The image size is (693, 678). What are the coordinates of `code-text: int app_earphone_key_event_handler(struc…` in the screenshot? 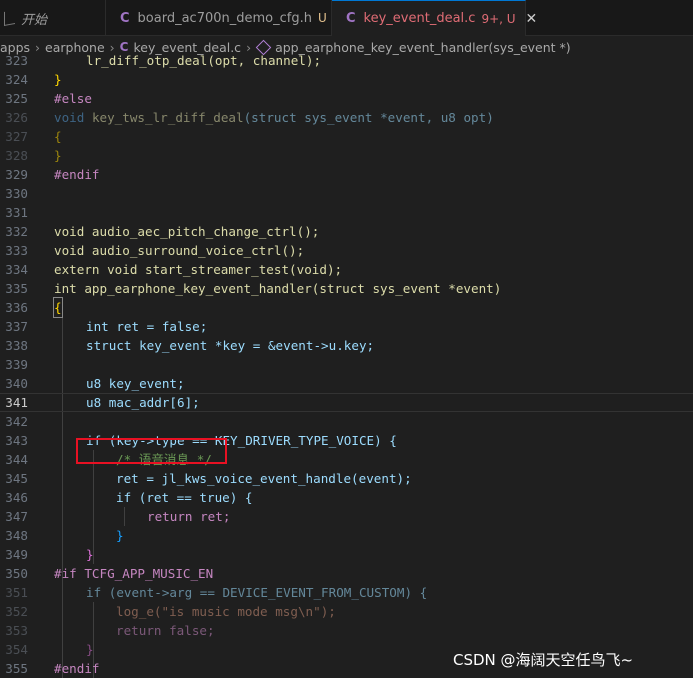 It's located at (278, 288).